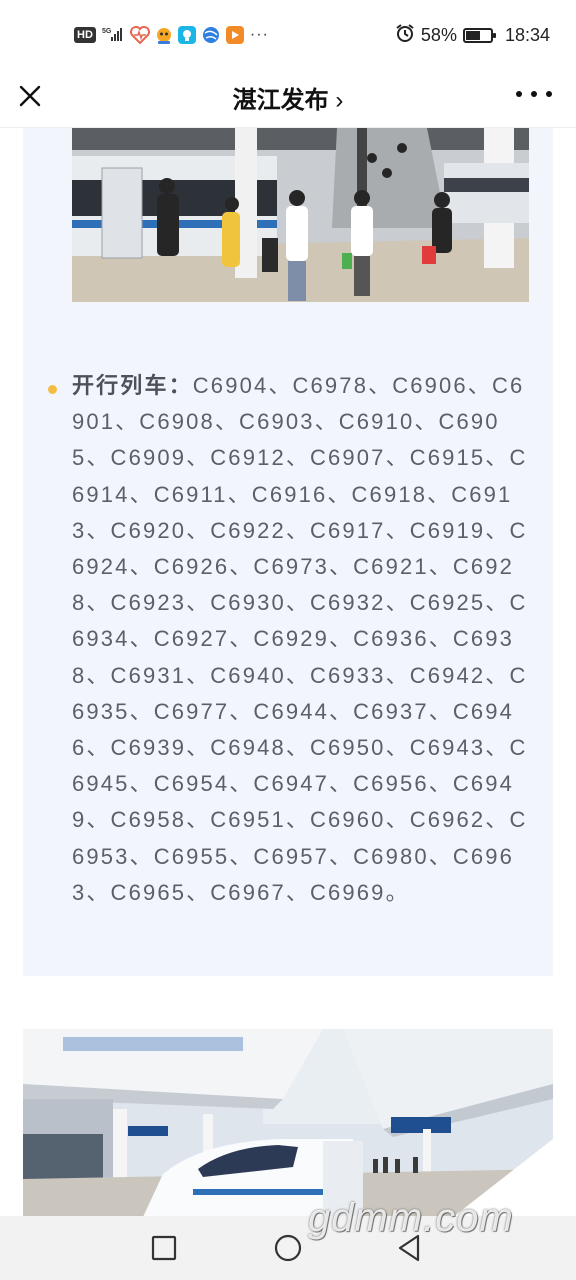 The image size is (576, 1280). I want to click on status-right: 58% 18:34, so click(472, 35).